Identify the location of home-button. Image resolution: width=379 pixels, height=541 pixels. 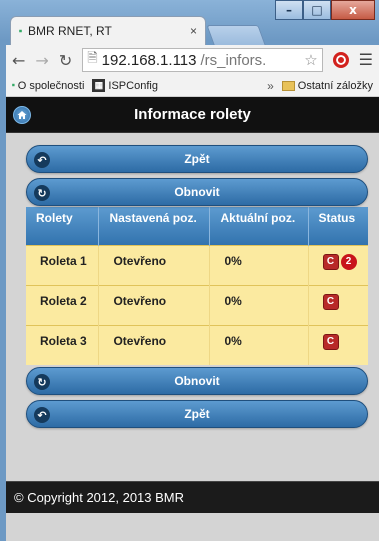
(22, 115).